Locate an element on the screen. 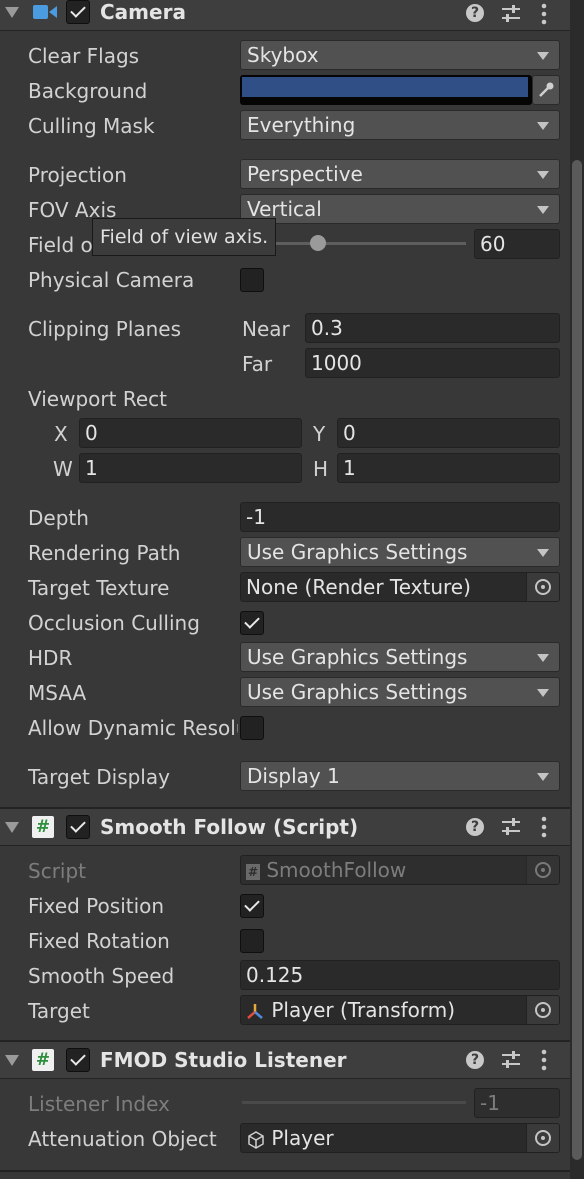  fixed-rotation-label: Fixed Rotation is located at coordinates (99, 941).